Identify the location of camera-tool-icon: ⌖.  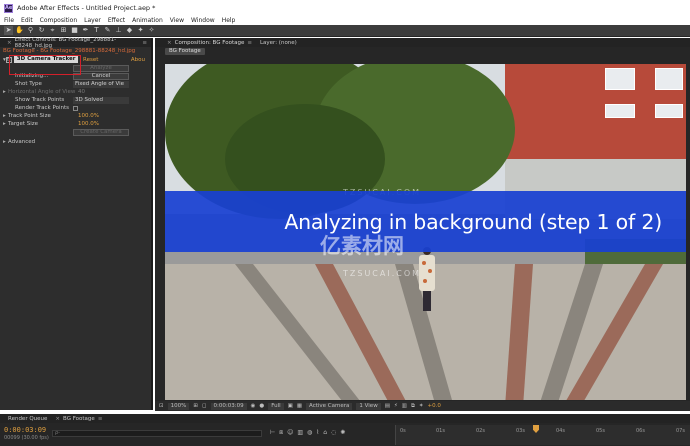
(52, 30).